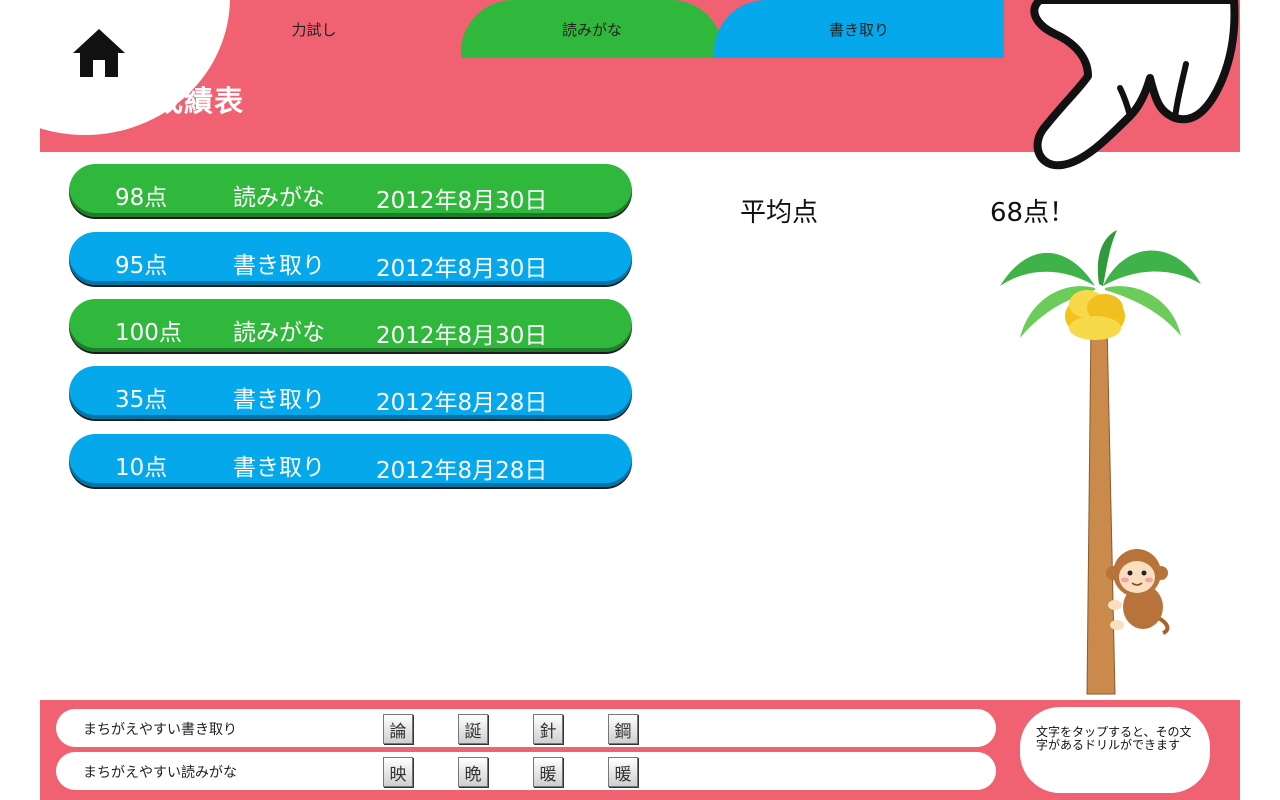 This screenshot has height=800, width=1280. I want to click on result-row: 35点 書き取り 2012年8月28日, so click(350, 392).